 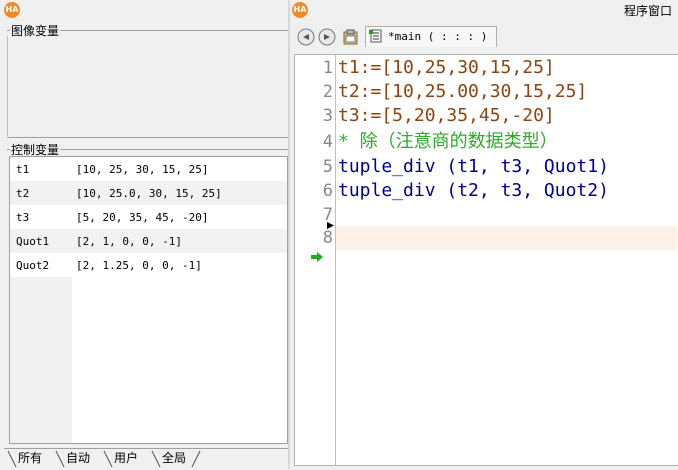 I want to click on back-icon, so click(x=306, y=37).